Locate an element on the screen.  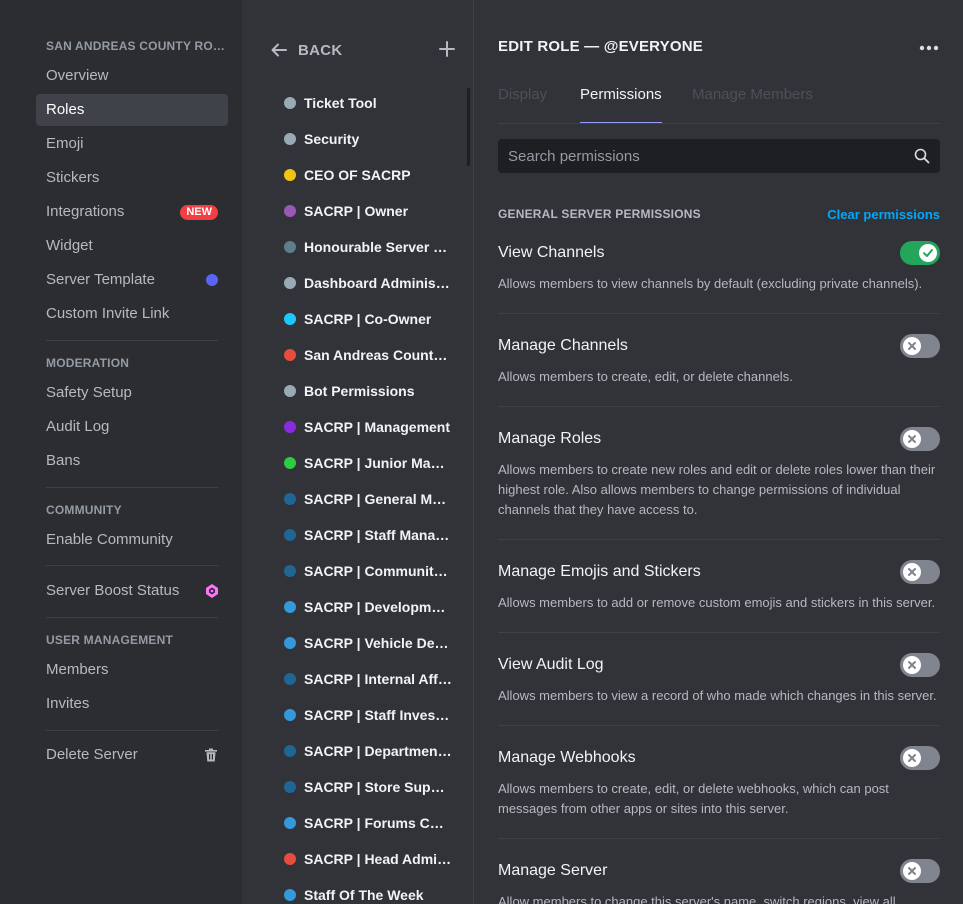
role-name: SACRP | Forums Coordinator is located at coordinates (378, 823).